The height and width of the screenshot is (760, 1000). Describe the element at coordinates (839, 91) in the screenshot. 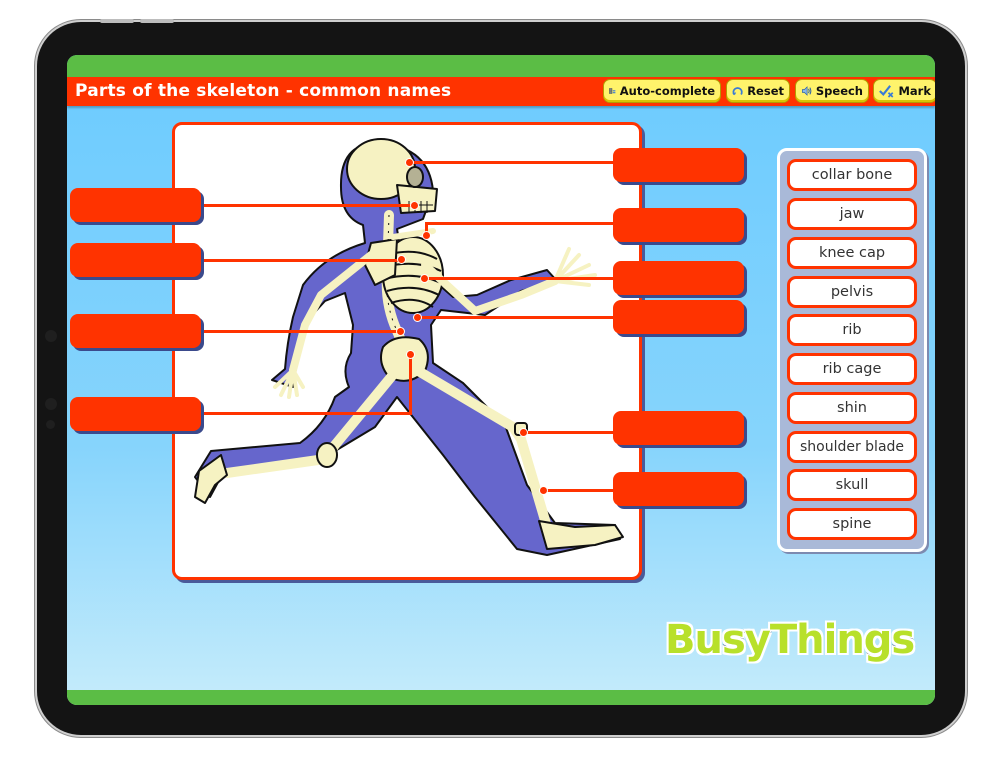

I see `speech-label: Speech` at that location.